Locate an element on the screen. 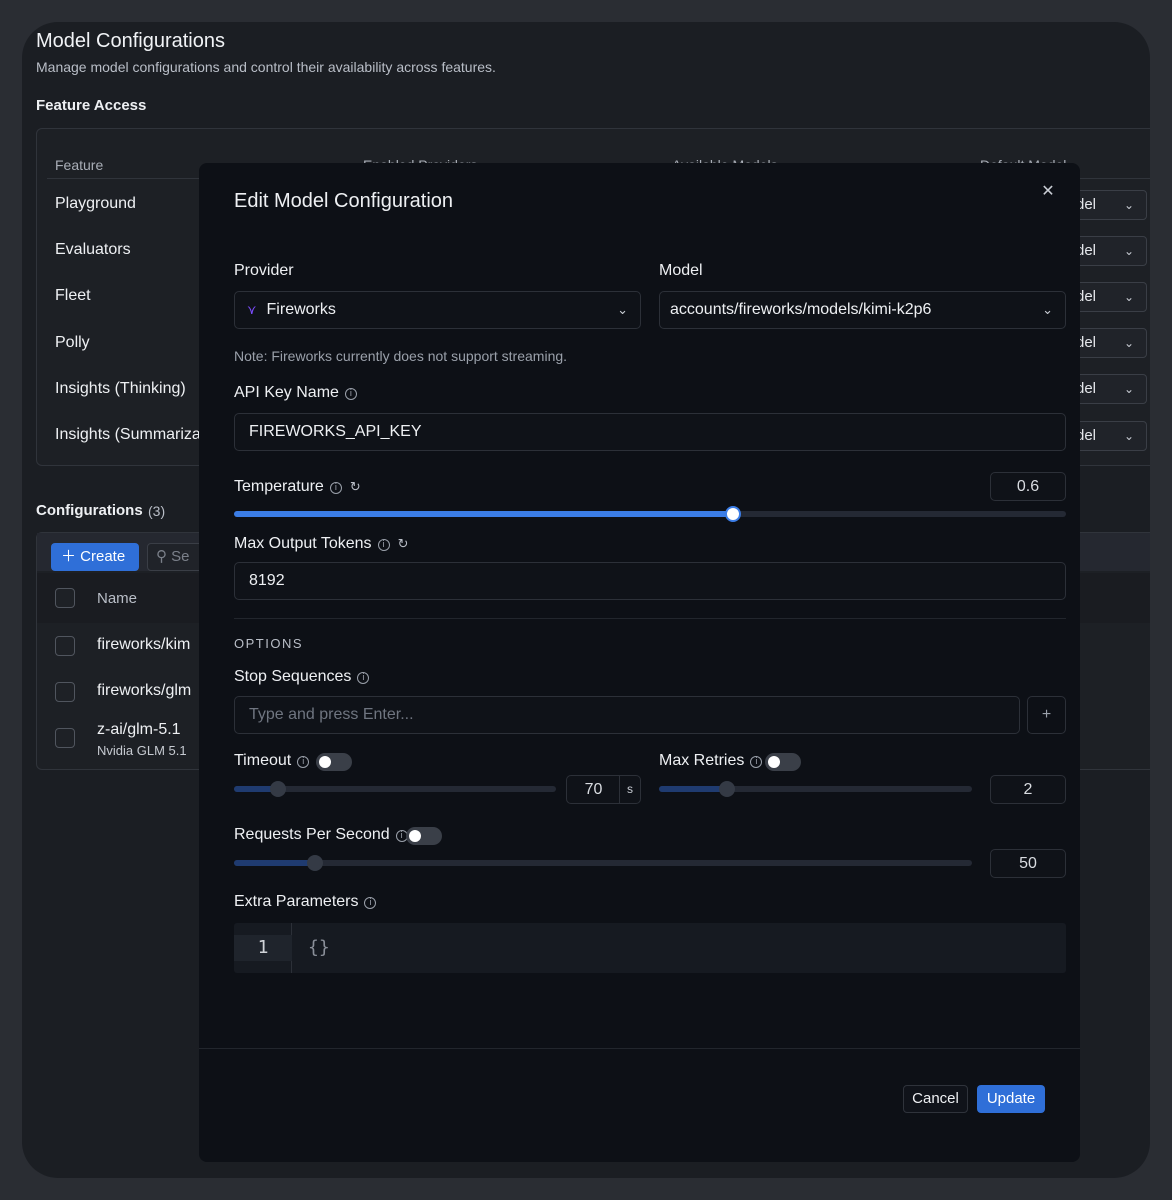 This screenshot has height=1200, width=1172. select-all-checkbox is located at coordinates (65, 598).